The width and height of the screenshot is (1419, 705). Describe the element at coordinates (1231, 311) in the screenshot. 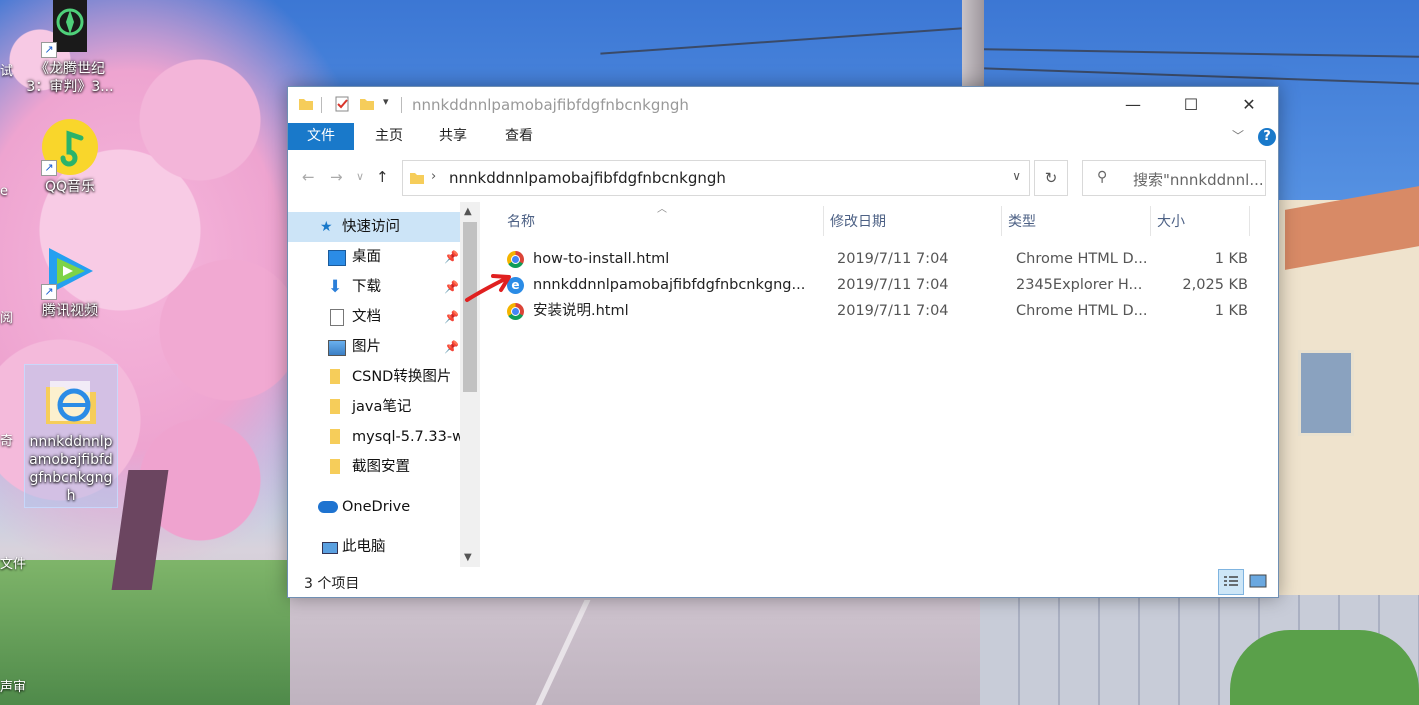

I see `file-size: 1 KB` at that location.